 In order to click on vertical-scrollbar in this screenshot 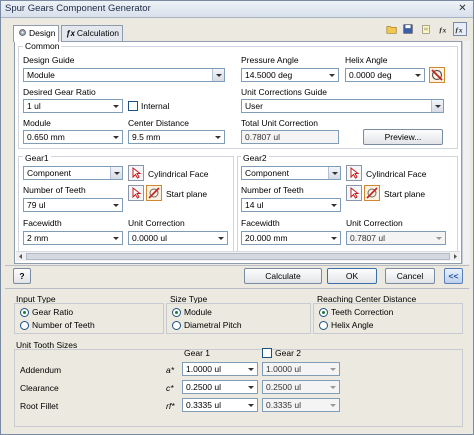, I will do `click(466, 152)`.